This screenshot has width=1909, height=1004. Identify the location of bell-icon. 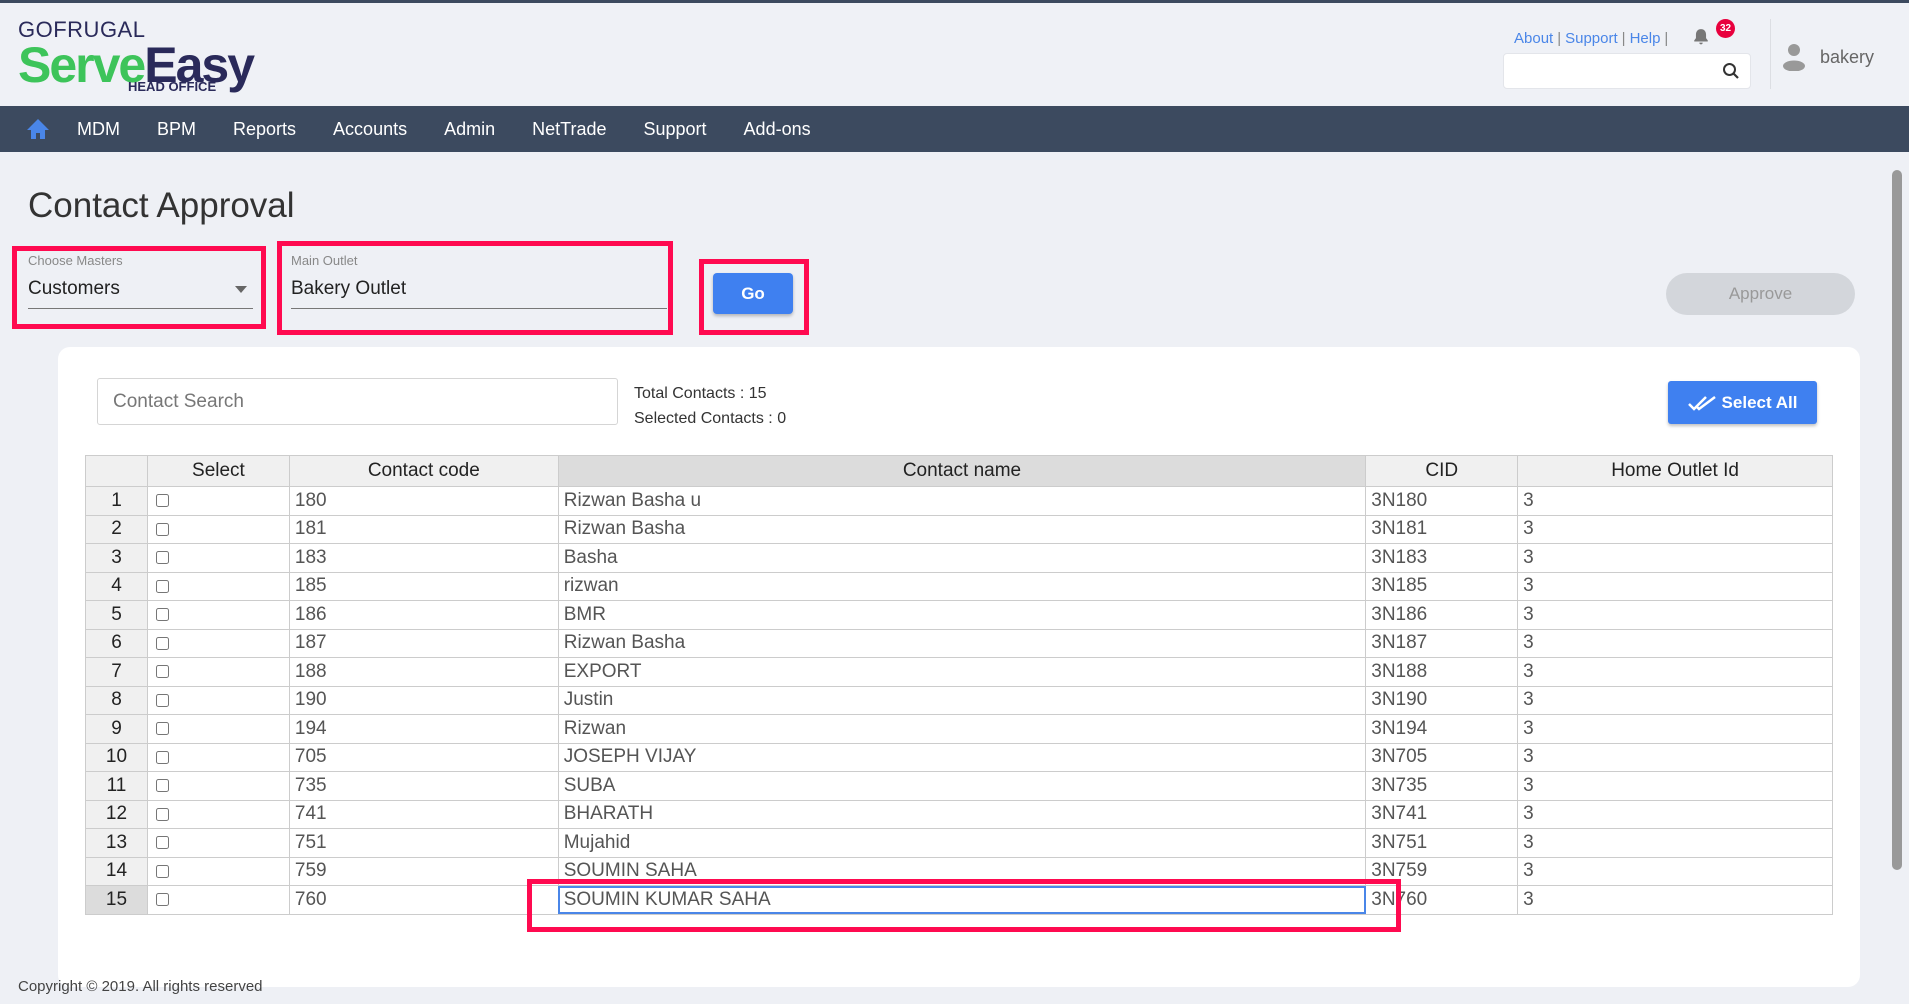
(1701, 37).